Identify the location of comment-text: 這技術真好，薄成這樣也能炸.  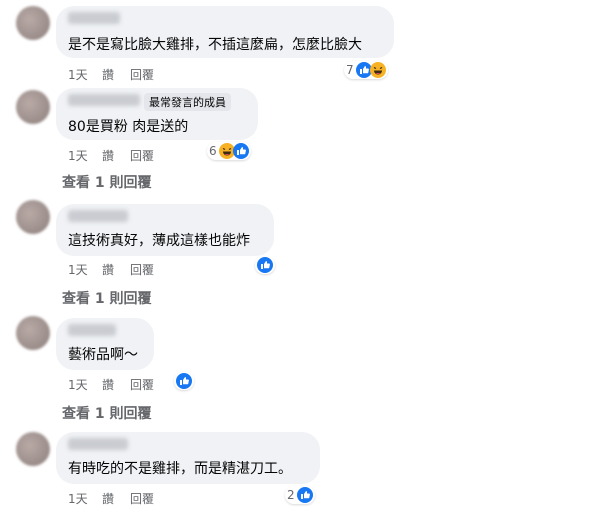
(159, 241).